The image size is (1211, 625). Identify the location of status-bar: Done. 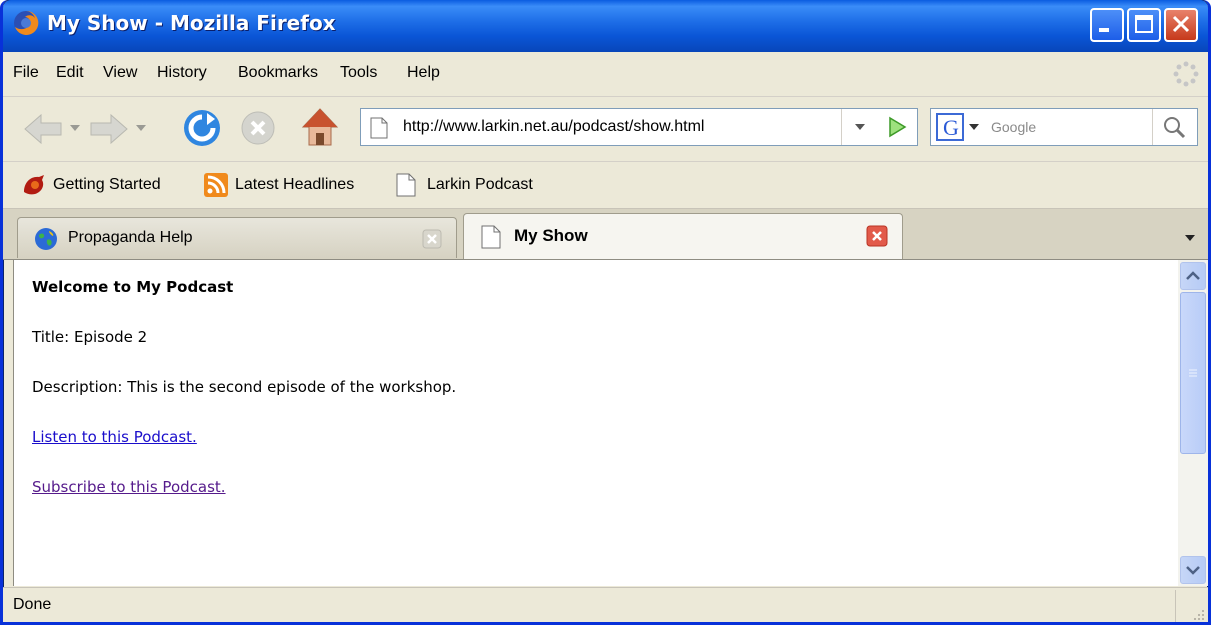
(605, 604).